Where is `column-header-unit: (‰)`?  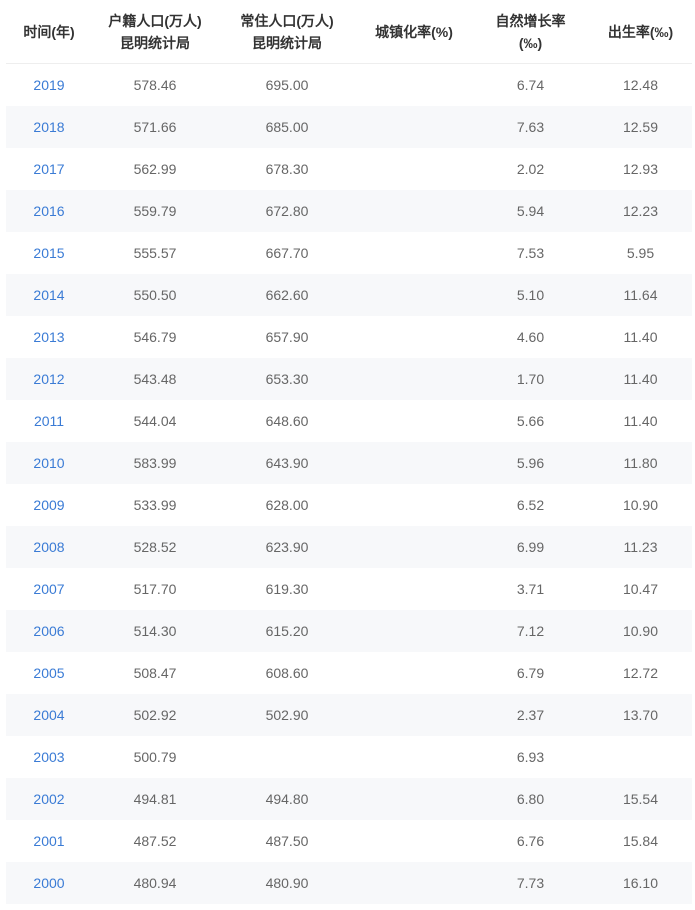
column-header-unit: (‰) is located at coordinates (530, 42).